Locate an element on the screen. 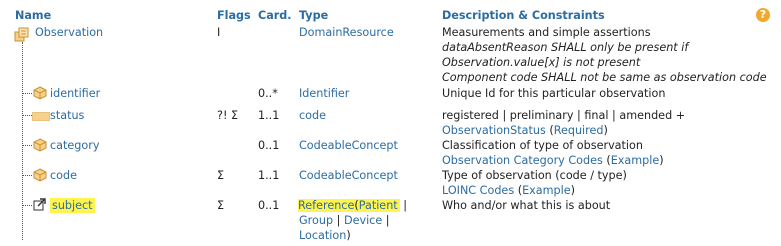 This screenshot has height=246, width=781. element-name-status: status is located at coordinates (67, 115).